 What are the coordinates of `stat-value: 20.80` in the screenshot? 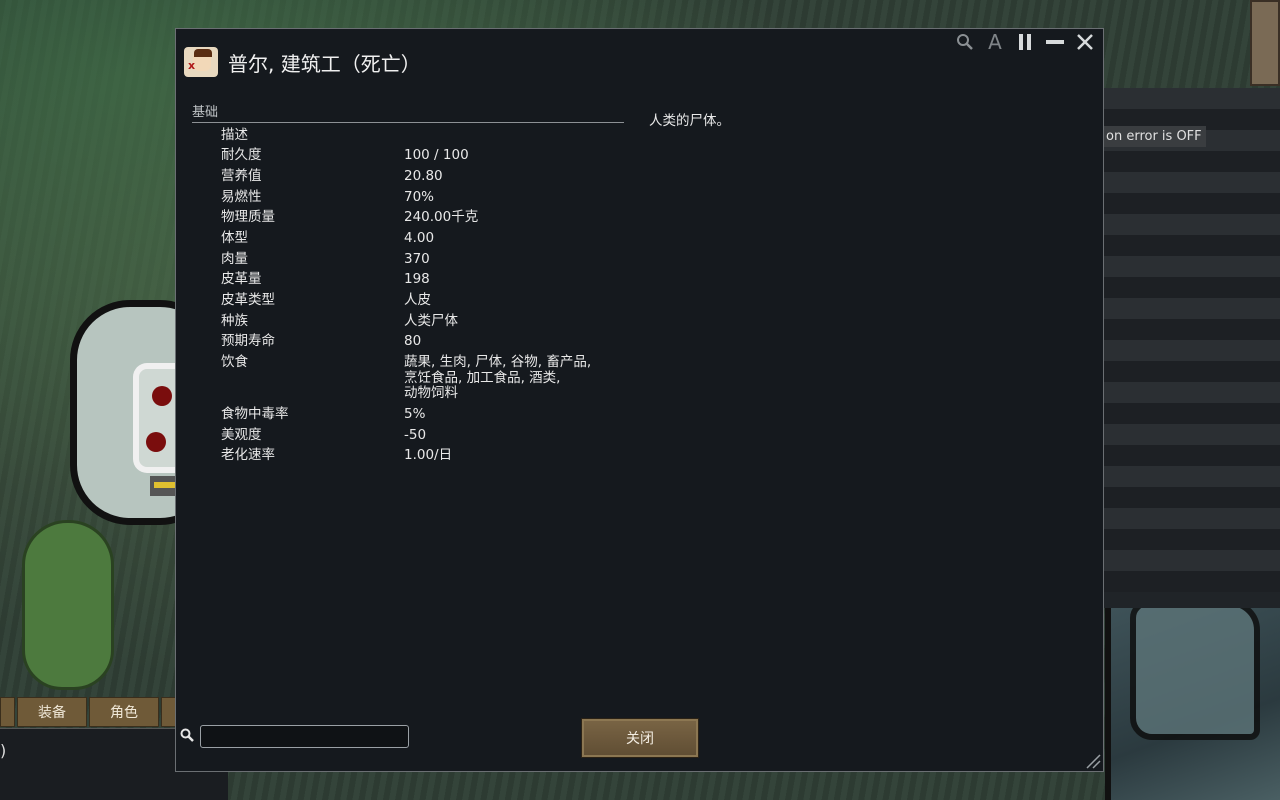 It's located at (423, 175).